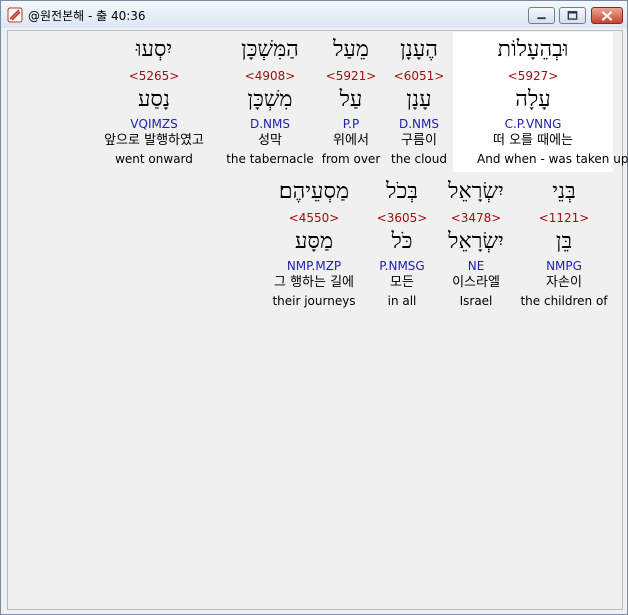  I want to click on strong-number: <3478>, so click(476, 218).